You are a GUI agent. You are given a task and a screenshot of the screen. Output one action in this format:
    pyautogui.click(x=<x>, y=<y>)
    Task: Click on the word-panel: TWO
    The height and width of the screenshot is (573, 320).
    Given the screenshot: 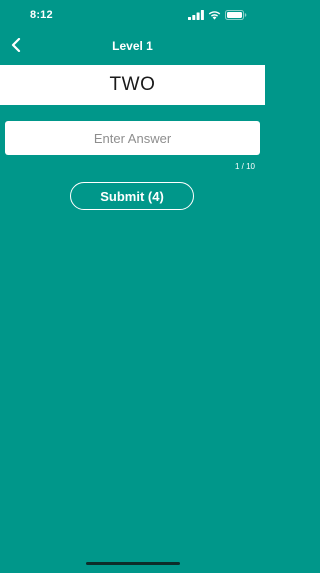 What is the action you would take?
    pyautogui.click(x=132, y=85)
    